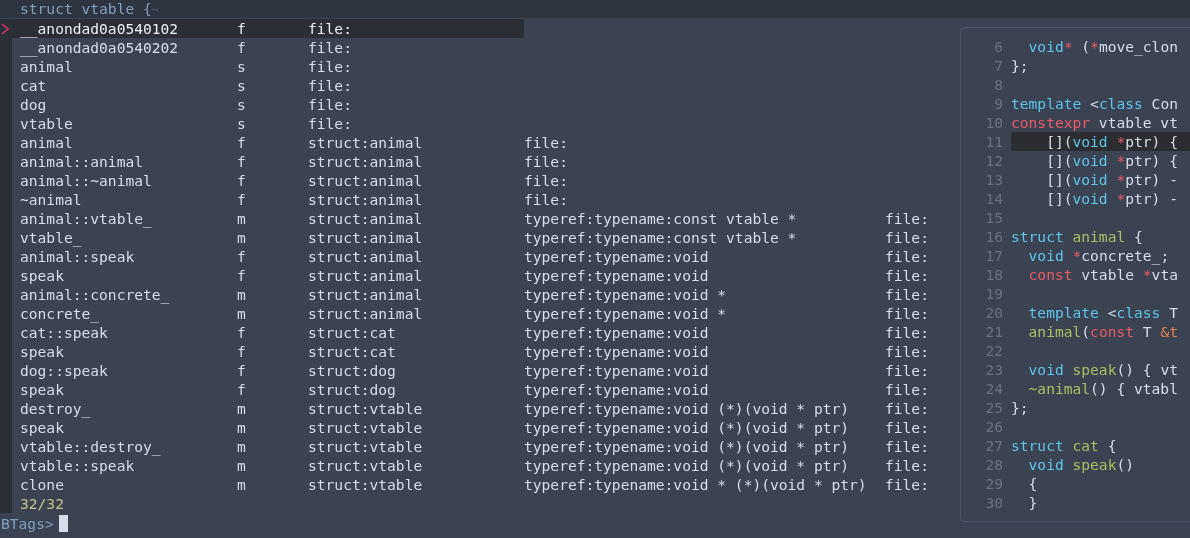 This screenshot has height=538, width=1190. Describe the element at coordinates (124, 256) in the screenshot. I see `result-cell: animal::speak` at that location.